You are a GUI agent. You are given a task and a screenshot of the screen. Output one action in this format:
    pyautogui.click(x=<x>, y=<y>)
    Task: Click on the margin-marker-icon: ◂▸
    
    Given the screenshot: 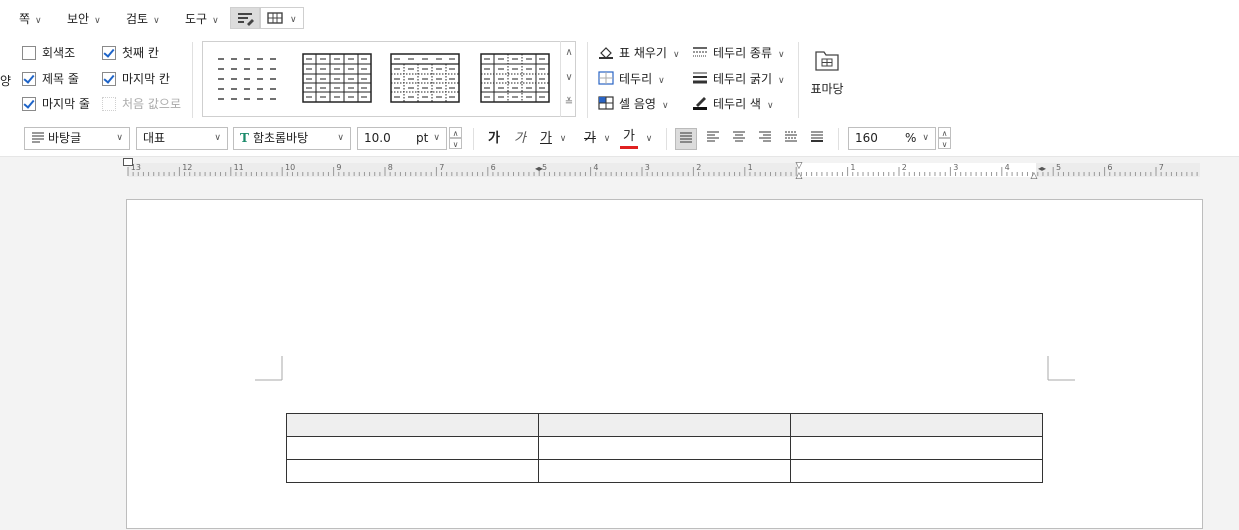 What is the action you would take?
    pyautogui.click(x=539, y=169)
    